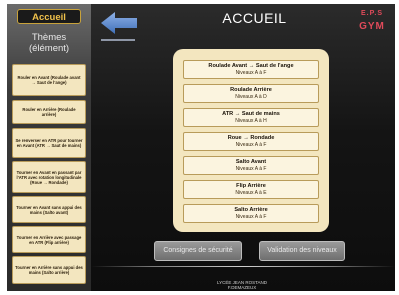  What do you see at coordinates (242, 287) in the screenshot?
I see `footer-author: F.DEMAZEUX` at bounding box center [242, 287].